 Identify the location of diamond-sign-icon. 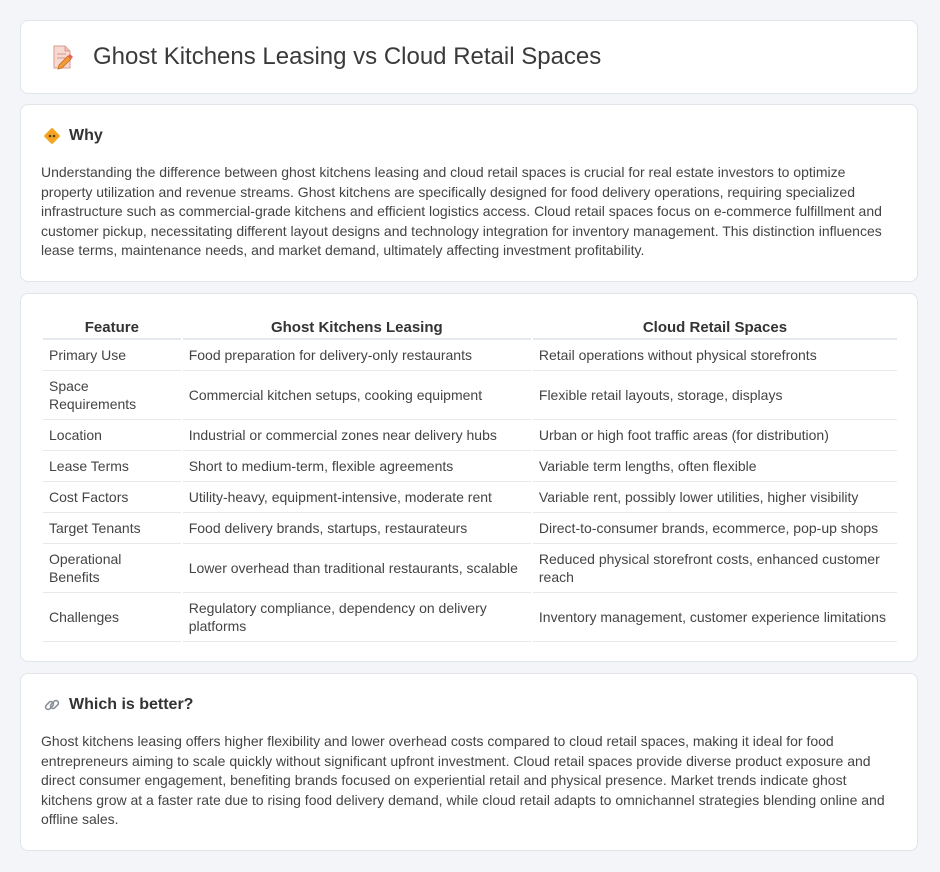
(52, 136).